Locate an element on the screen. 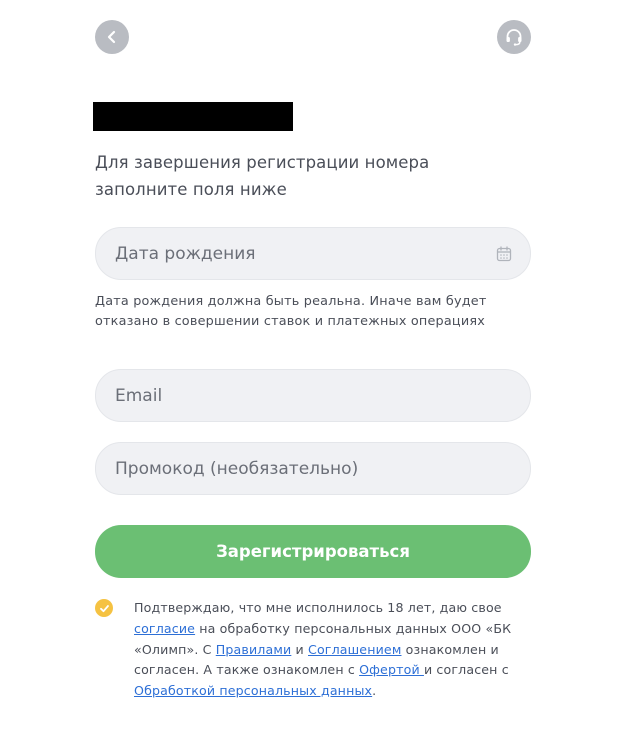 This screenshot has height=735, width=619. offer-link: Офертой is located at coordinates (391, 669).